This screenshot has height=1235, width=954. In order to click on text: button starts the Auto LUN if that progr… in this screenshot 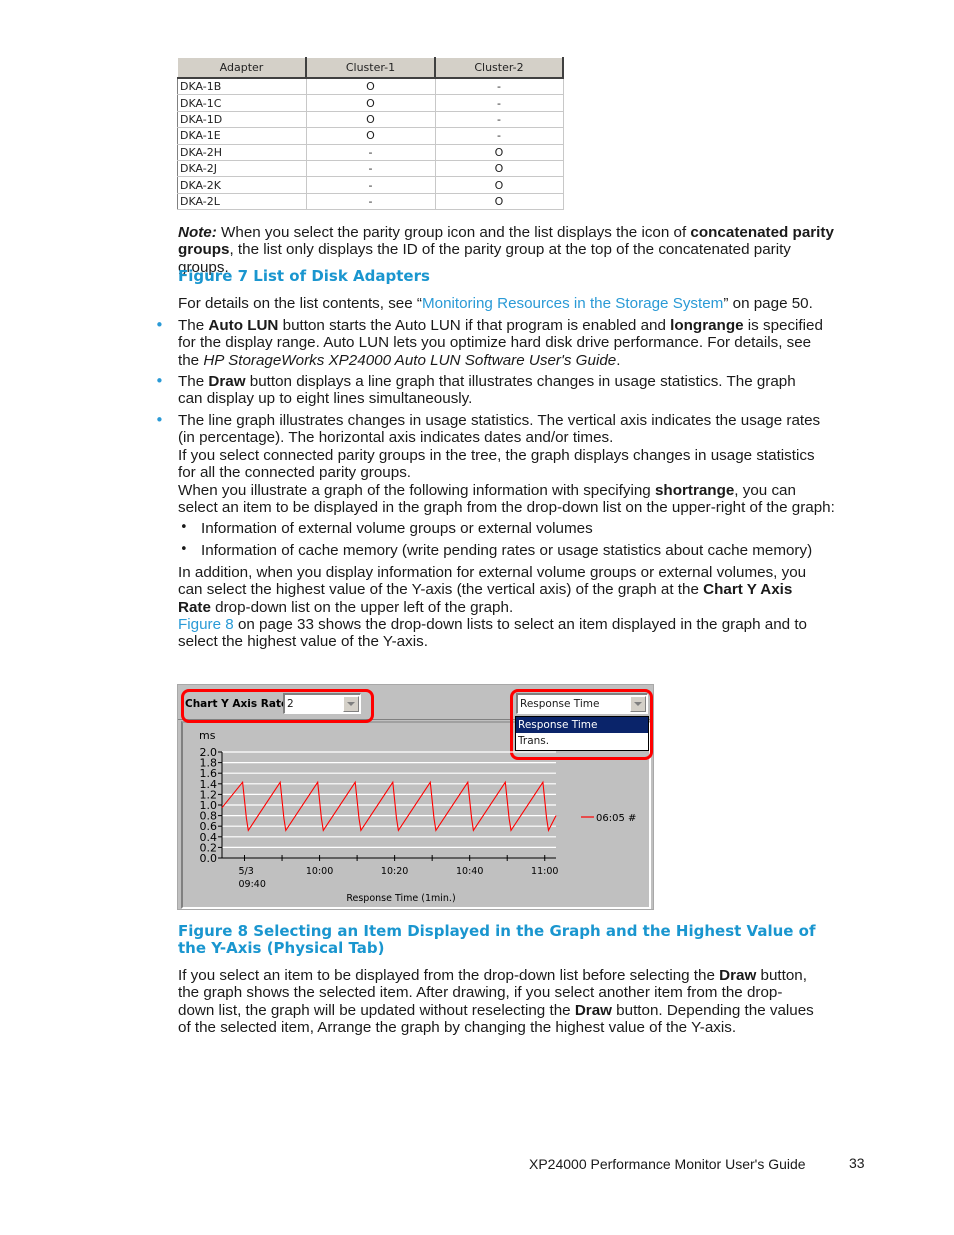, I will do `click(474, 325)`.